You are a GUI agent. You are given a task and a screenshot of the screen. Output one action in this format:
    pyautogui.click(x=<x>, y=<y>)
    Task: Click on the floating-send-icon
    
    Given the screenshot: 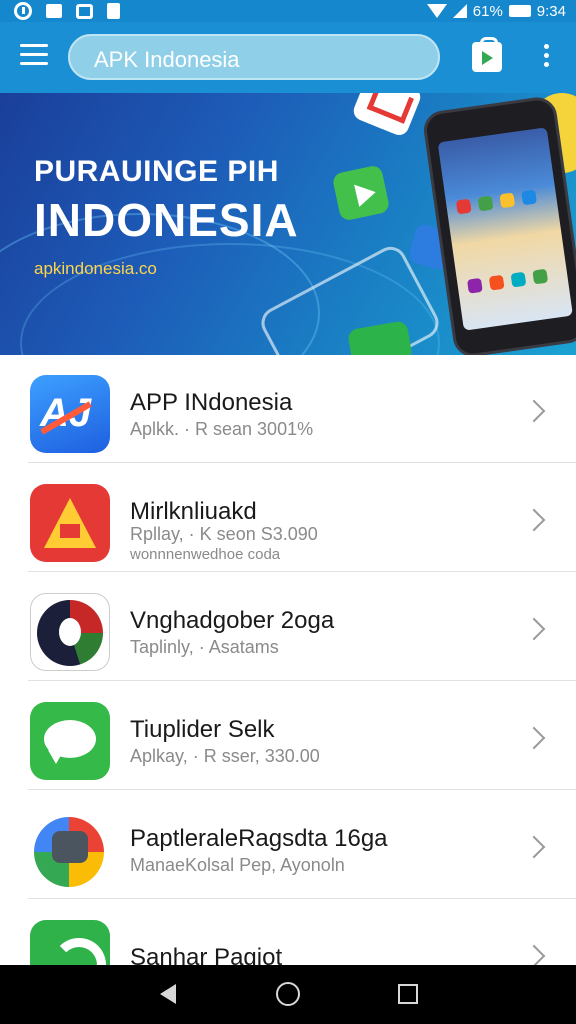 What is the action you would take?
    pyautogui.click(x=361, y=193)
    